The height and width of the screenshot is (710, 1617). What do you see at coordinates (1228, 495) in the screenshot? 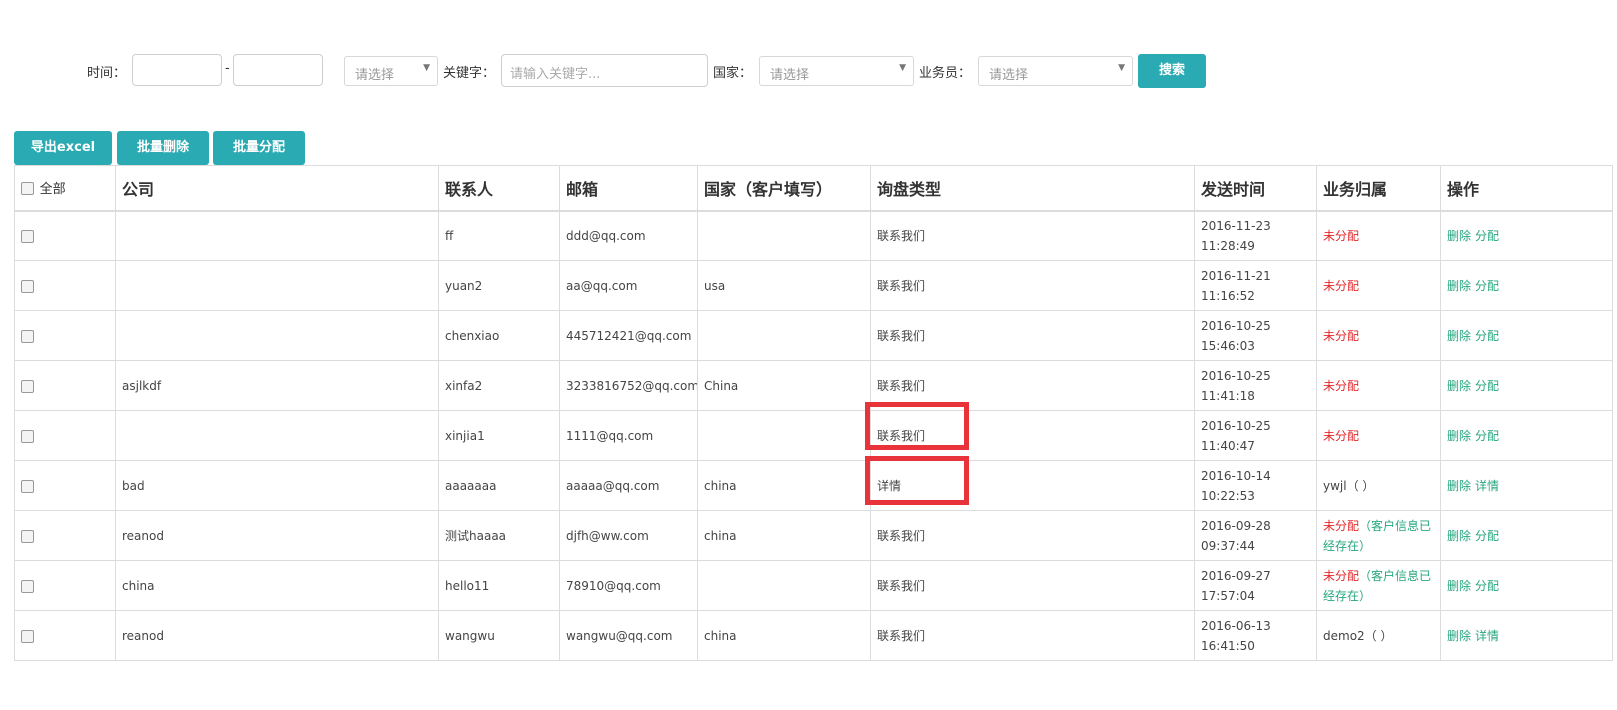
I see `send-clock: 10:22:53` at bounding box center [1228, 495].